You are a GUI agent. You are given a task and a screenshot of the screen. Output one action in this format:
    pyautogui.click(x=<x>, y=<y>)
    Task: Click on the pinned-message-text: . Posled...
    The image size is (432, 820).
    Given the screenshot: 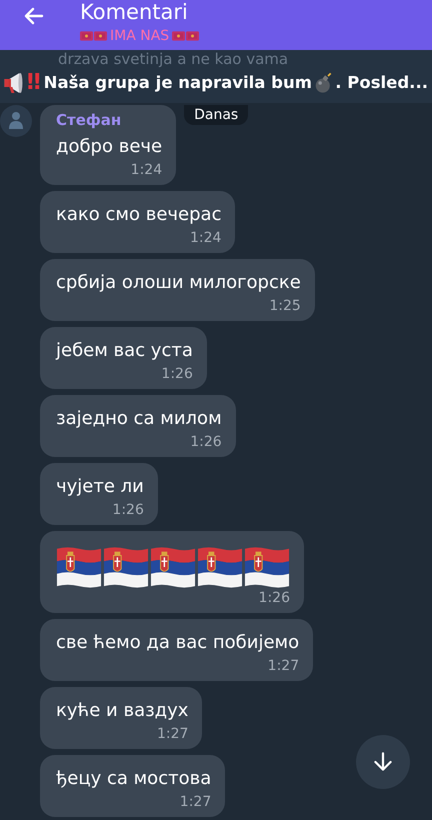 What is the action you would take?
    pyautogui.click(x=381, y=82)
    